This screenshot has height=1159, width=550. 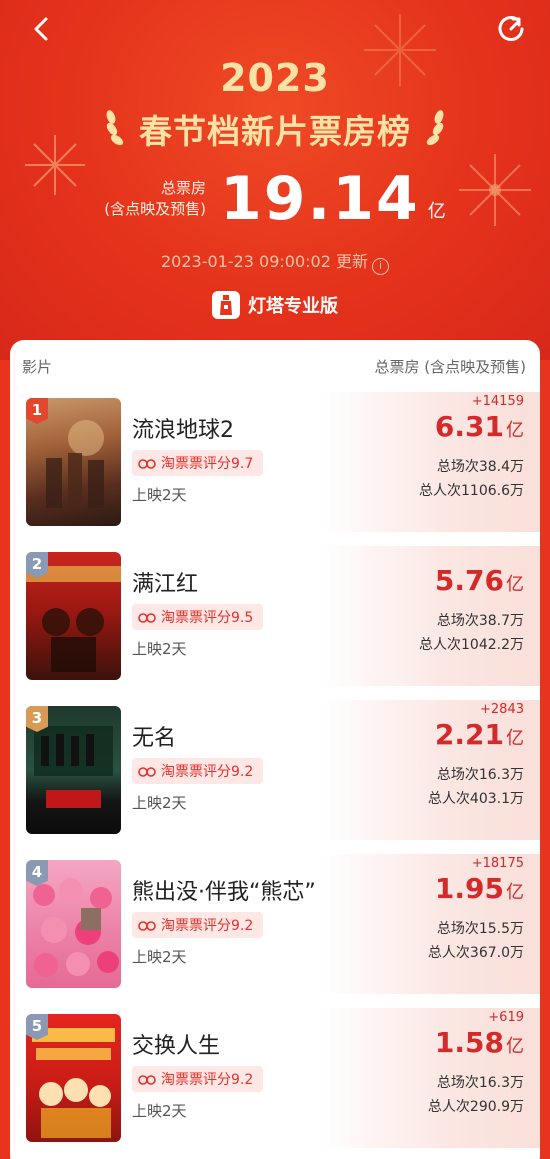 What do you see at coordinates (475, 953) in the screenshot?
I see `total-admissions: 总人次367.0万` at bounding box center [475, 953].